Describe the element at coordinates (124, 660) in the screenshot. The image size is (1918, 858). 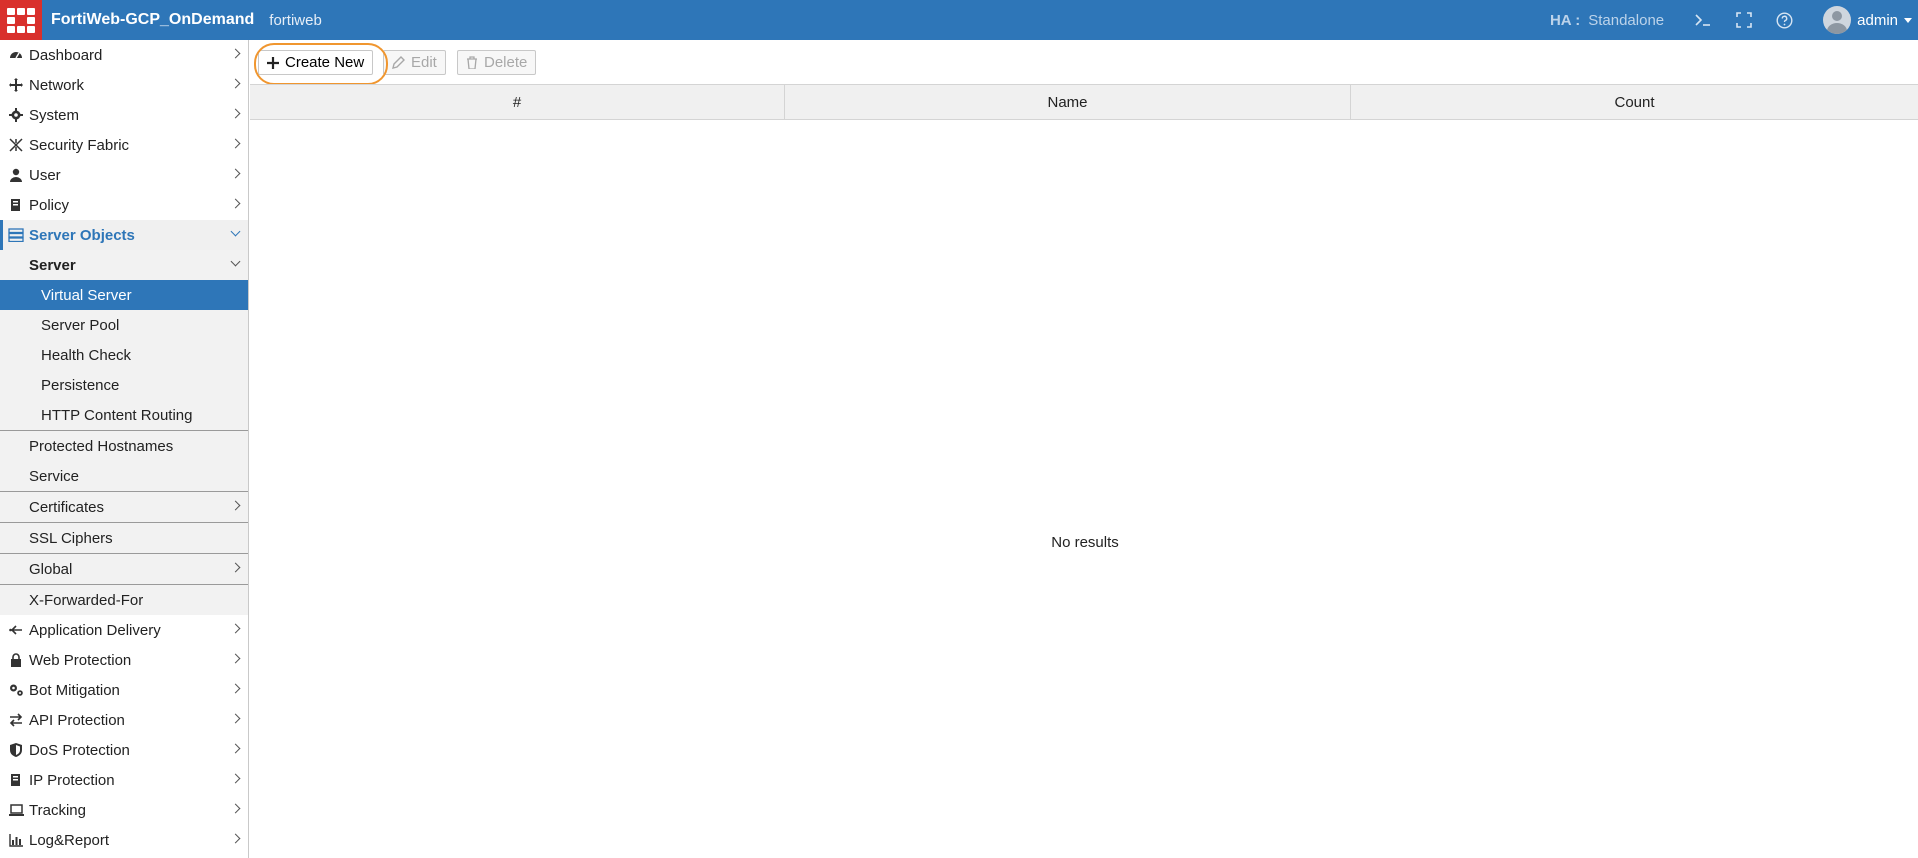
I see `sidebar-item-web-protection: Web Protection` at that location.